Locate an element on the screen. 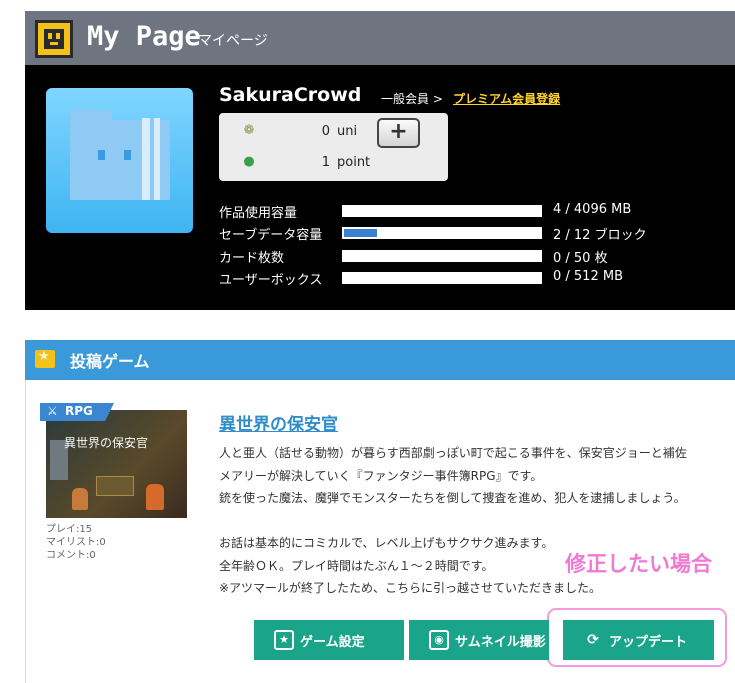 The height and width of the screenshot is (683, 735). description-line is located at coordinates (474, 521).